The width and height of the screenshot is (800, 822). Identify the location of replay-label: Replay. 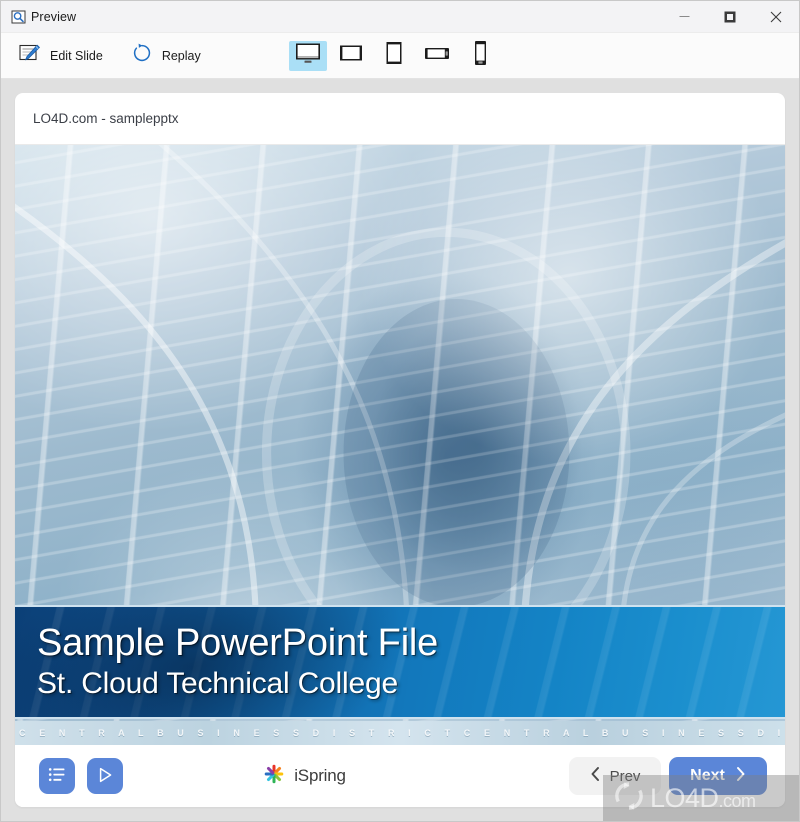
(181, 55).